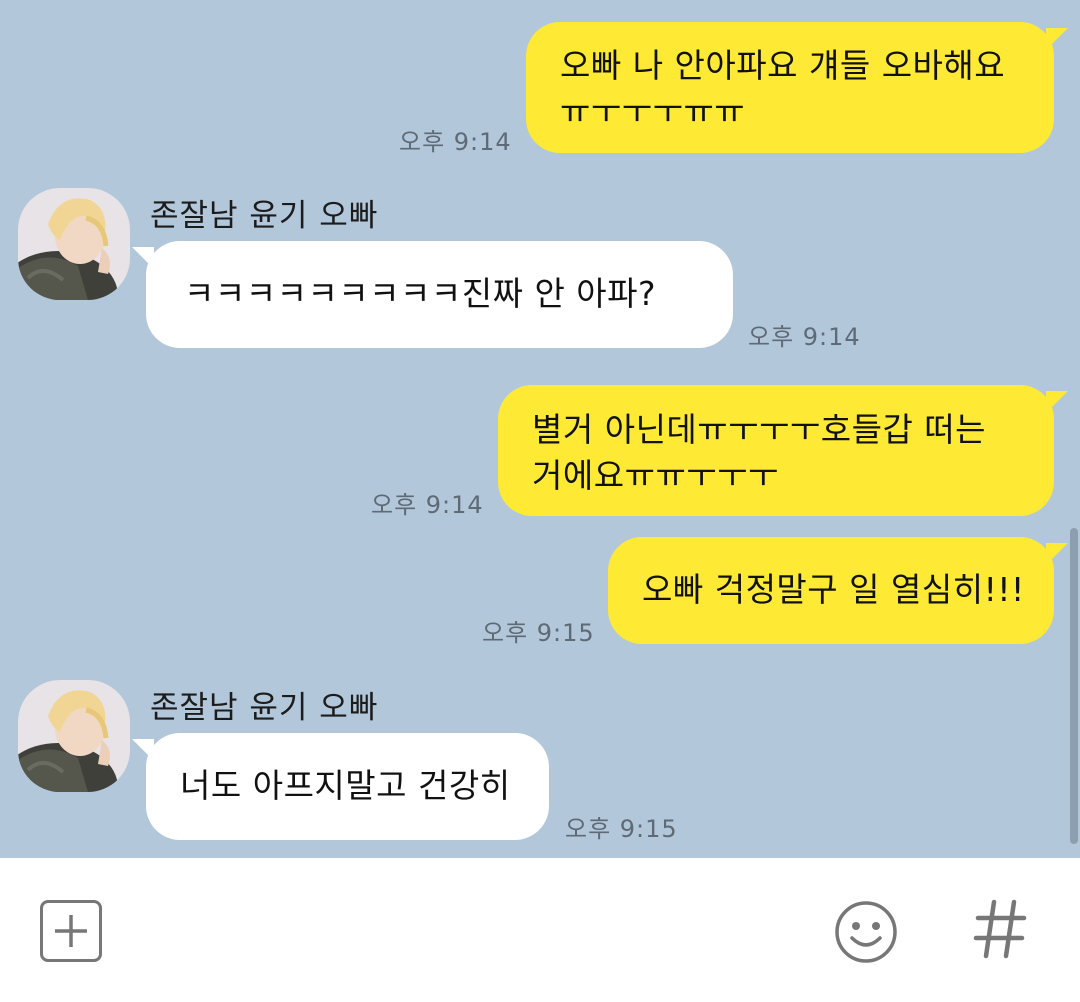  I want to click on input-bar, so click(540, 930).